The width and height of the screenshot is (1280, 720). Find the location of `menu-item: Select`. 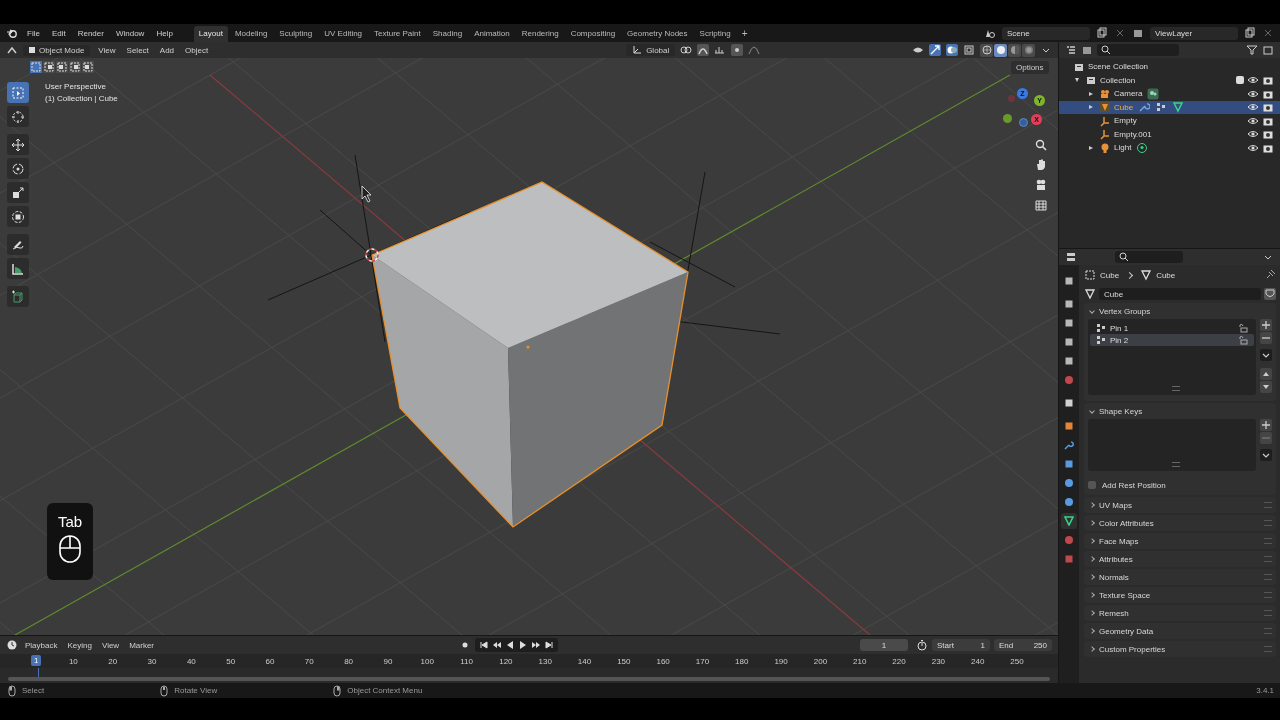

menu-item: Select is located at coordinates (137, 50).